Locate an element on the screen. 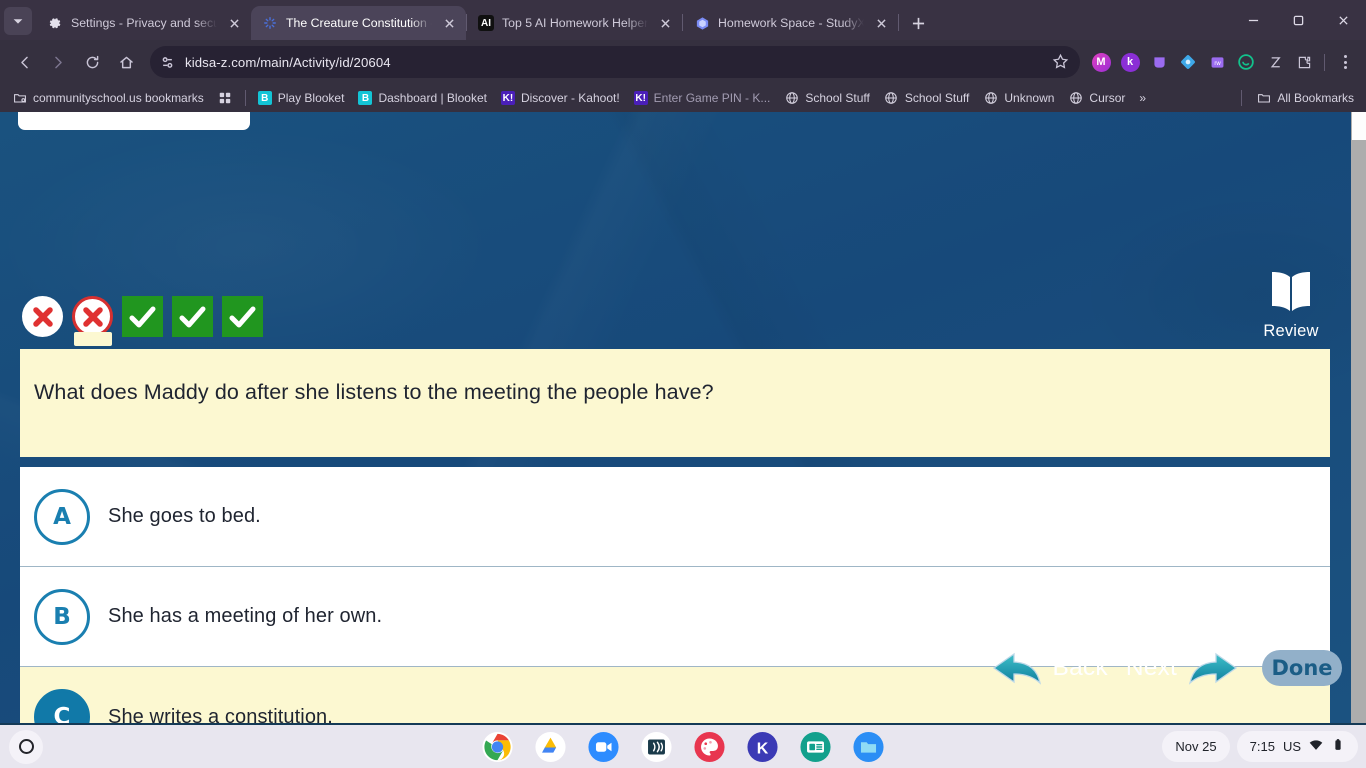 The width and height of the screenshot is (1366, 768). back-label: Back is located at coordinates (1080, 668).